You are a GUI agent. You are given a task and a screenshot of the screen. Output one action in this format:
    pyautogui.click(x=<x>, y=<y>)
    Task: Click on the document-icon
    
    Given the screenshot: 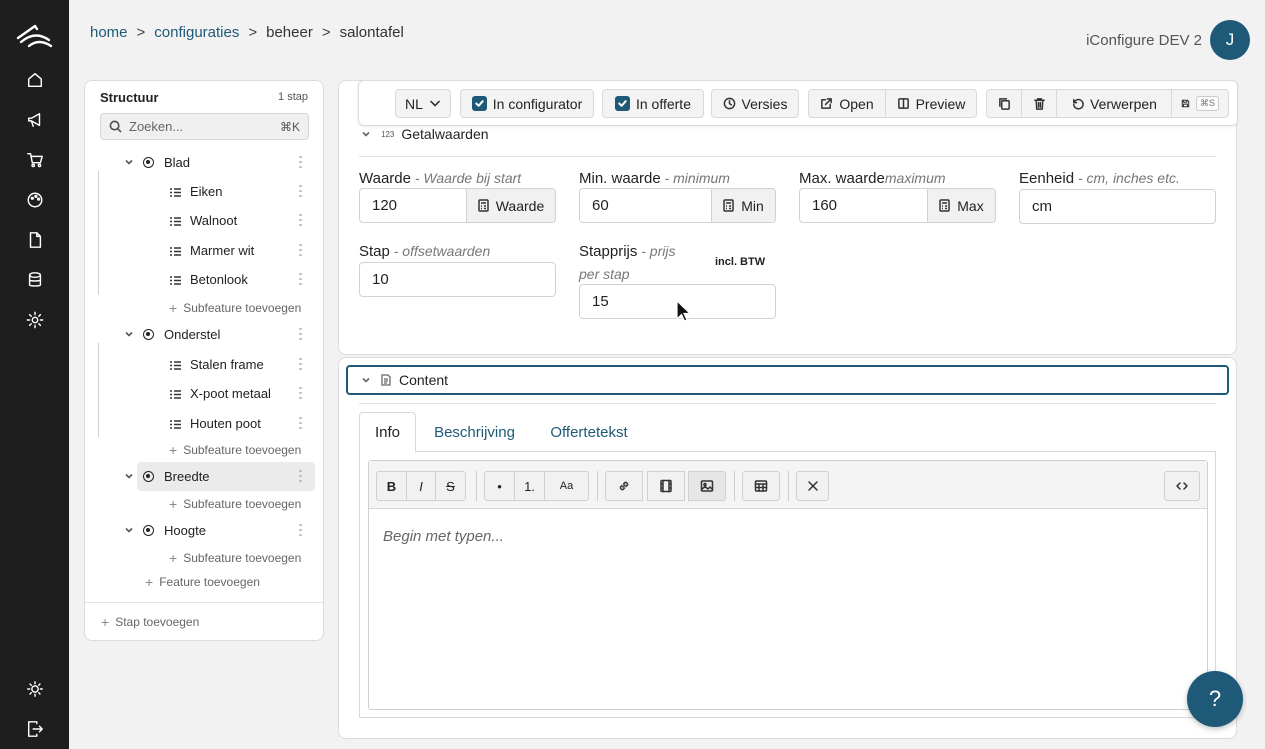 What is the action you would take?
    pyautogui.click(x=35, y=240)
    